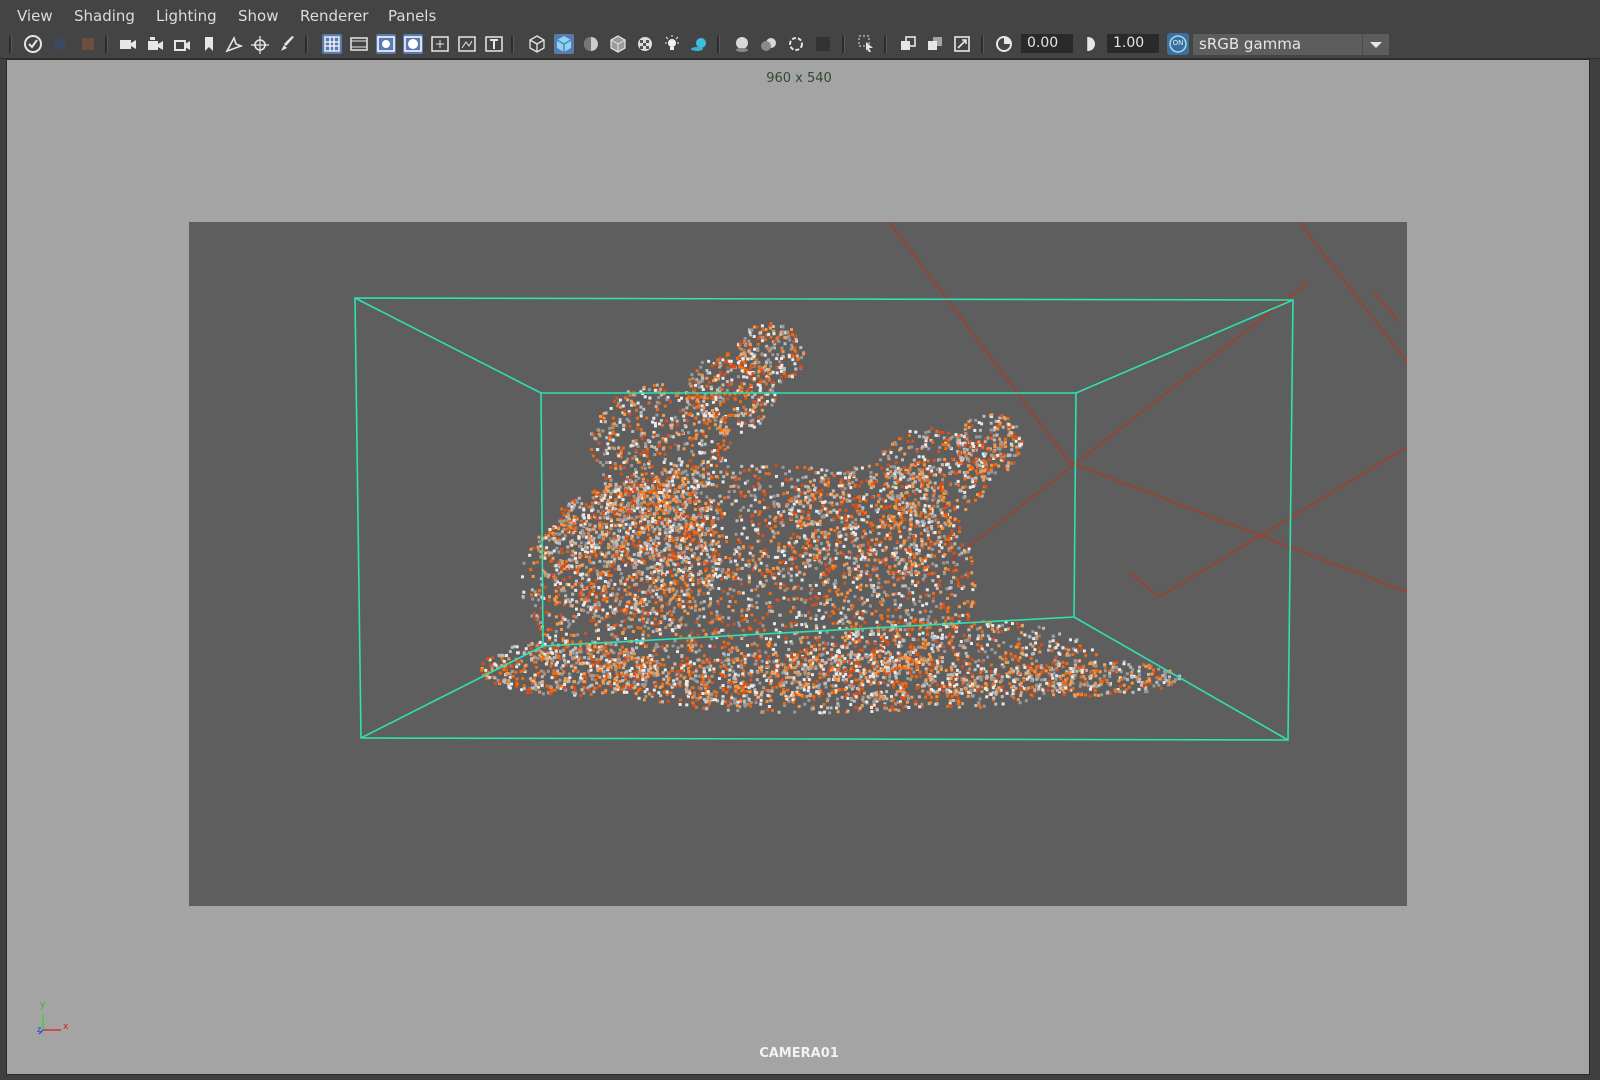 Image resolution: width=1600 pixels, height=1080 pixels. I want to click on anti-alias-icon, so click(796, 44).